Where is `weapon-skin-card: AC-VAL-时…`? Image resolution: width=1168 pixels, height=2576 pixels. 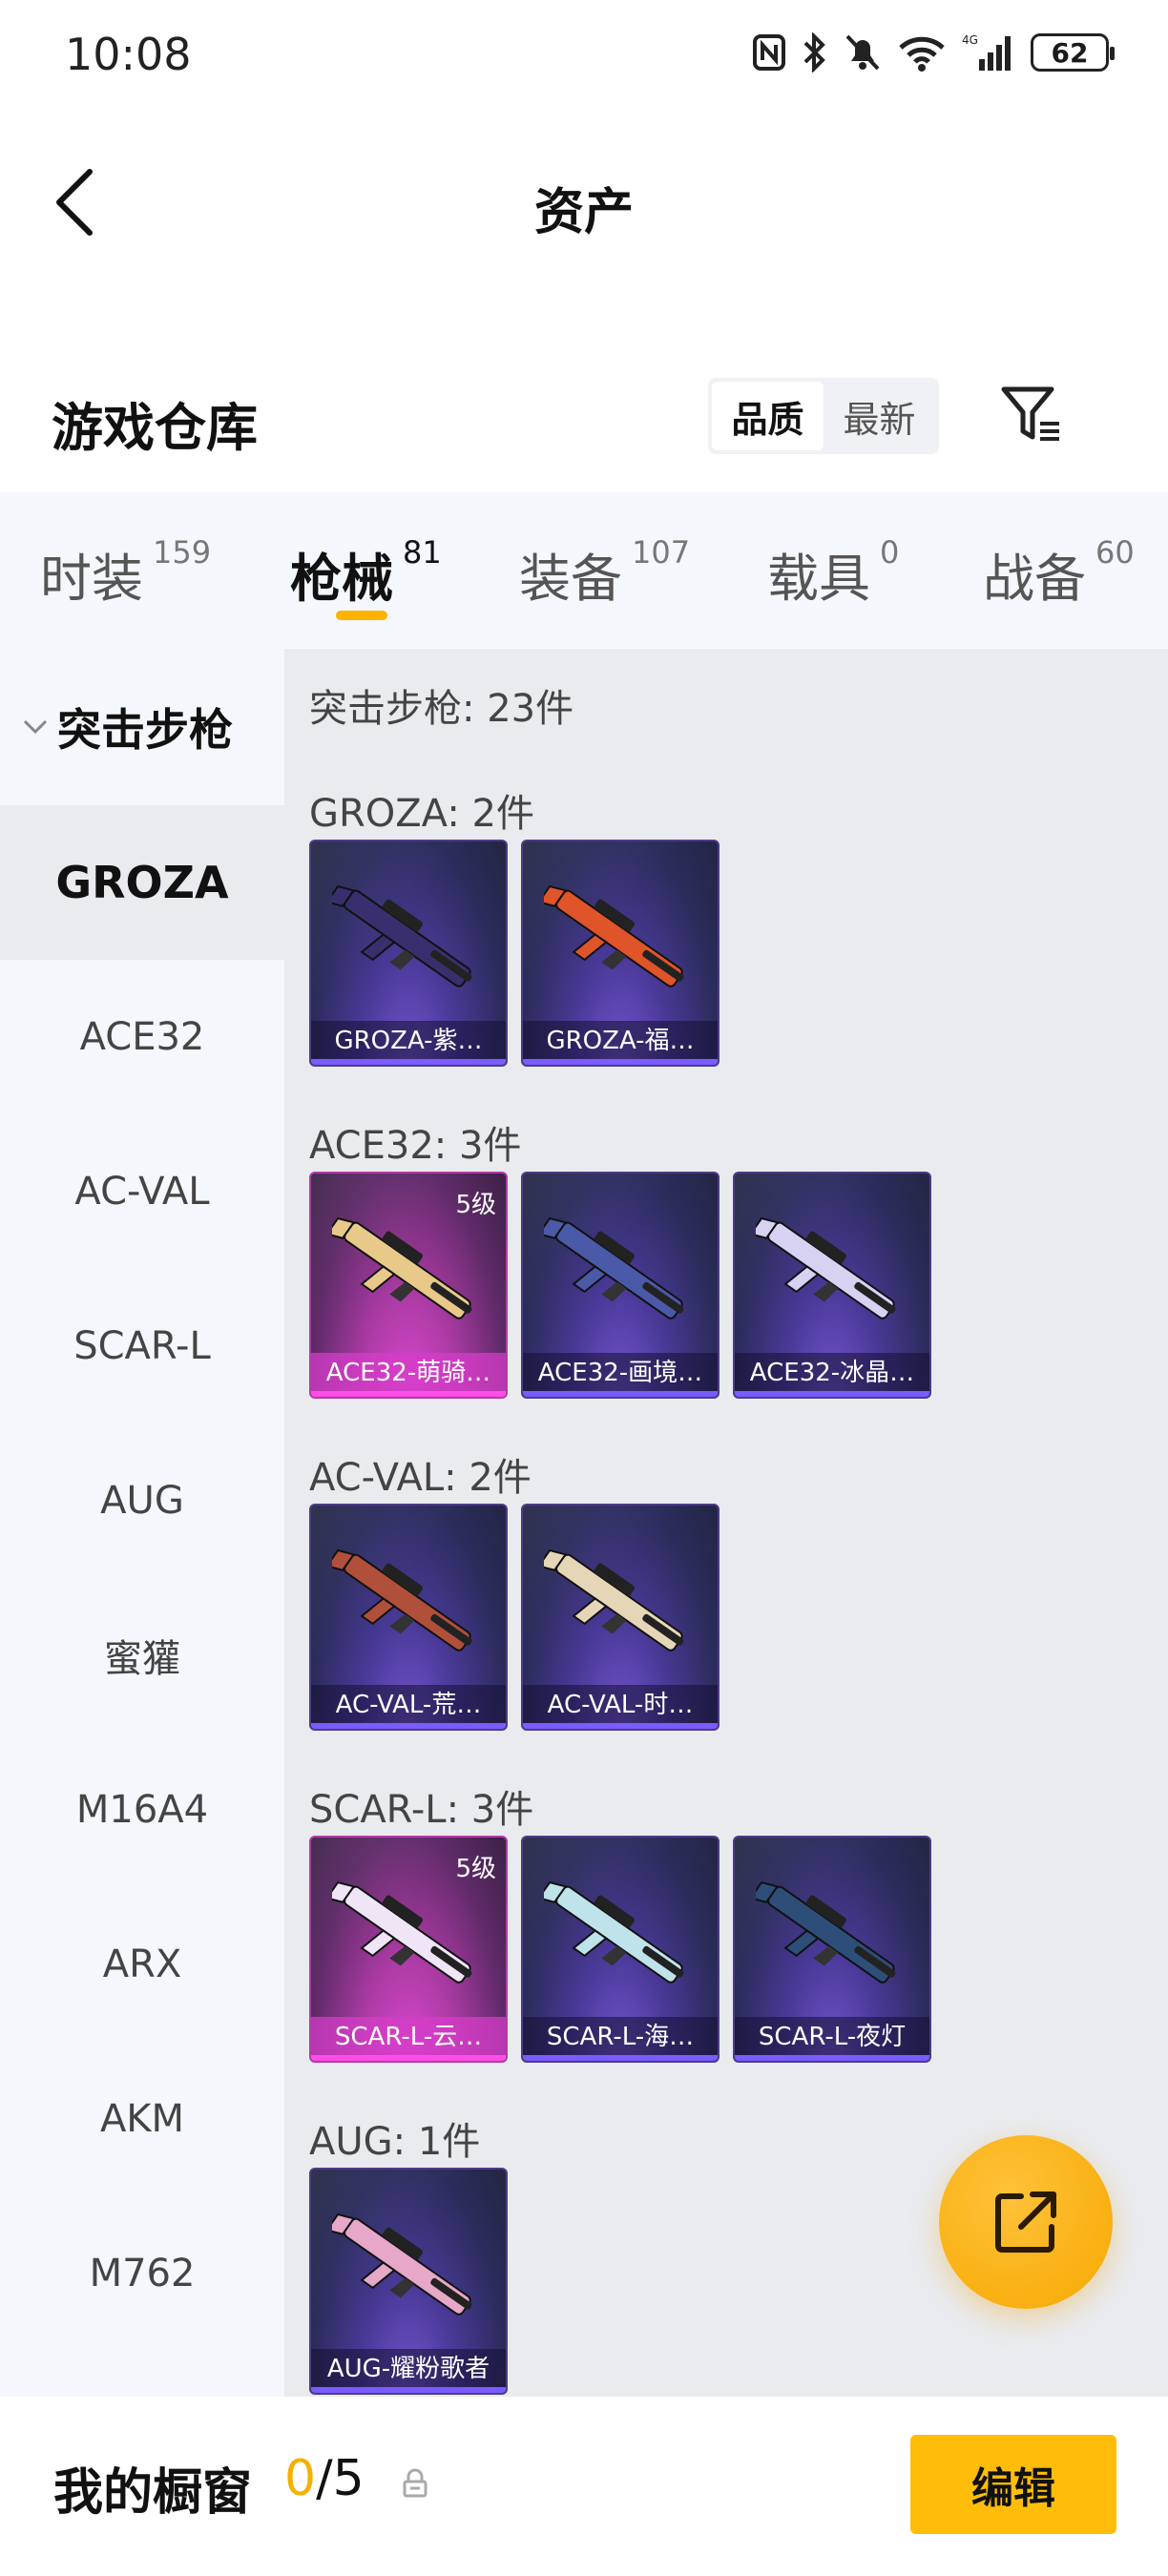
weapon-skin-card: AC-VAL-时… is located at coordinates (620, 1617).